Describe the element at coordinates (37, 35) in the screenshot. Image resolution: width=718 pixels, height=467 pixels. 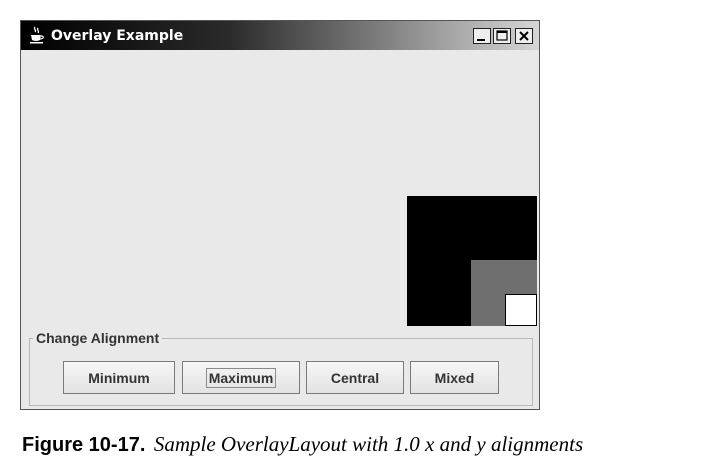
I see `java-cup-icon` at that location.